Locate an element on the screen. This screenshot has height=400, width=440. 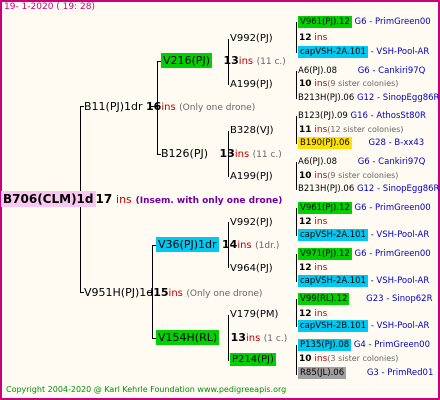
gen4-name: V961(PJ).12 is located at coordinates (325, 22).